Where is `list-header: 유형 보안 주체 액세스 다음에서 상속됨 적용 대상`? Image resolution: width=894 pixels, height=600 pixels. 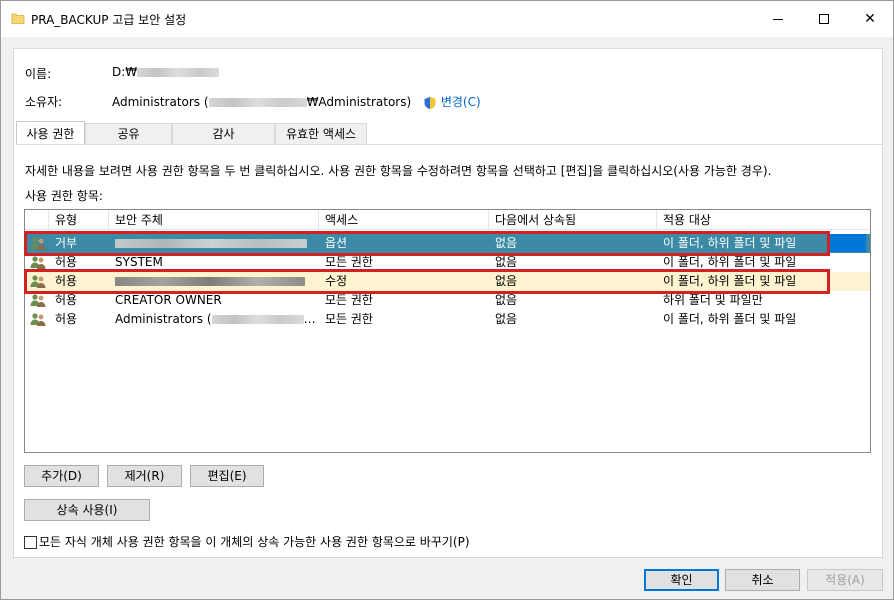
list-header: 유형 보안 주체 액세스 다음에서 상속됨 적용 대상 is located at coordinates (447, 220).